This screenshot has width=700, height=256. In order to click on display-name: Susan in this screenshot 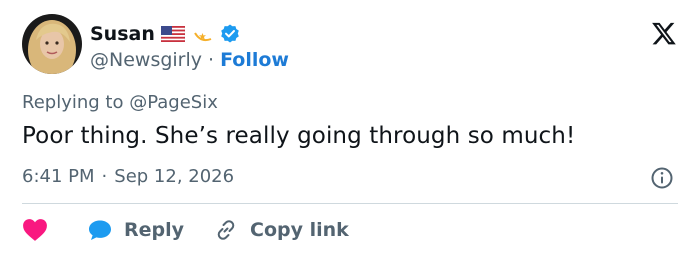, I will do `click(122, 34)`.